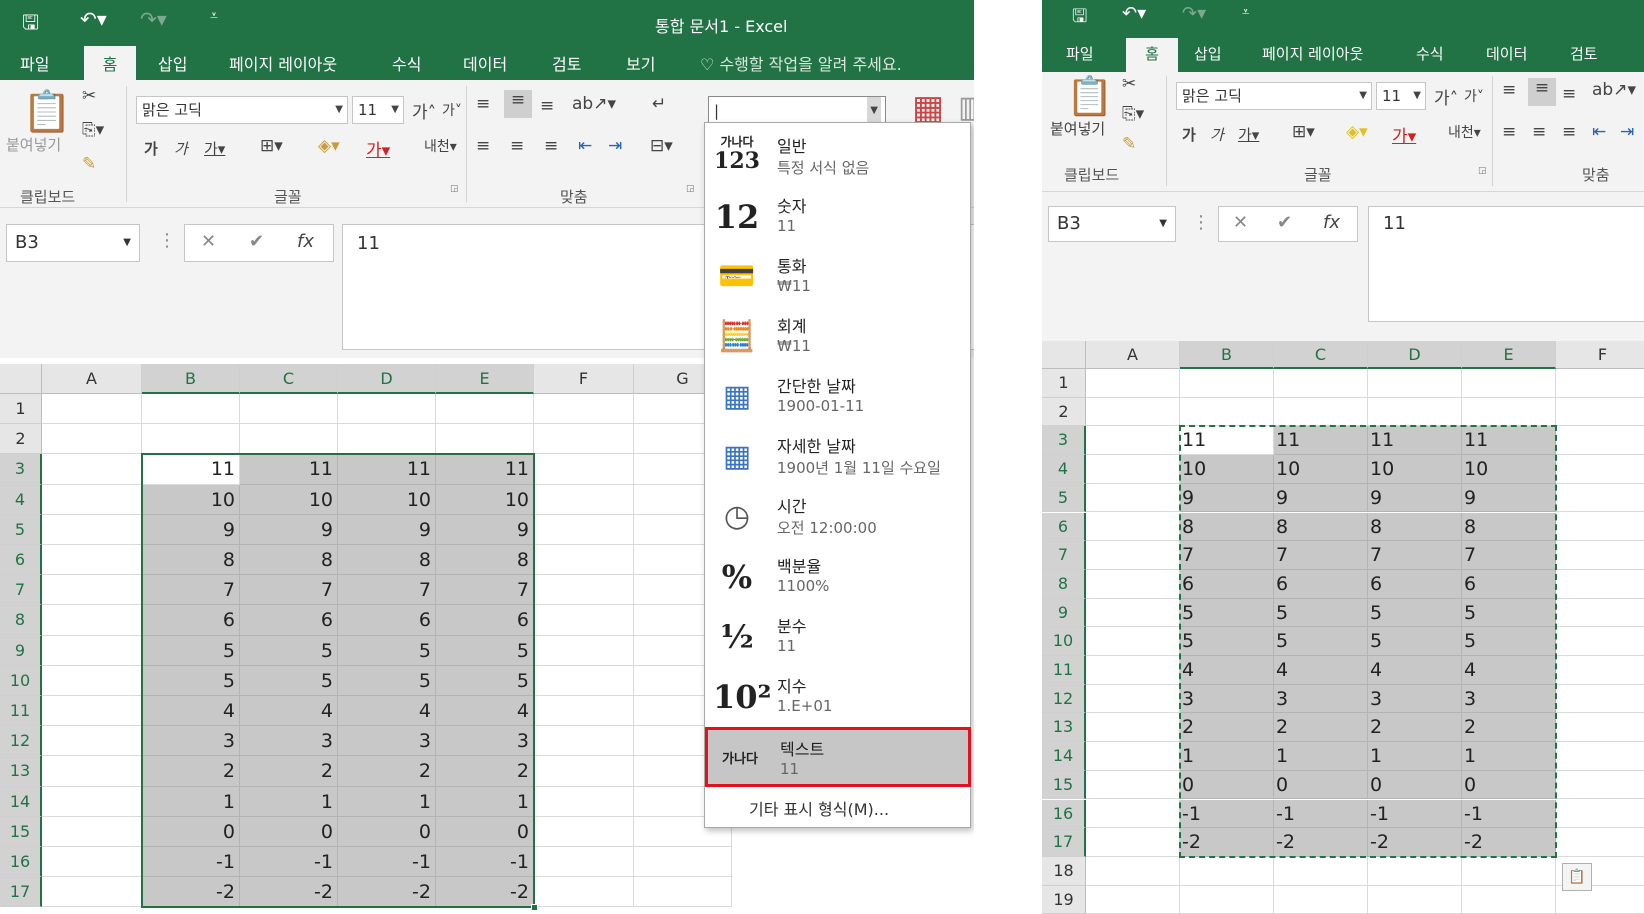 Image resolution: width=1644 pixels, height=914 pixels. Describe the element at coordinates (1600, 412) in the screenshot. I see `cell-f2` at that location.